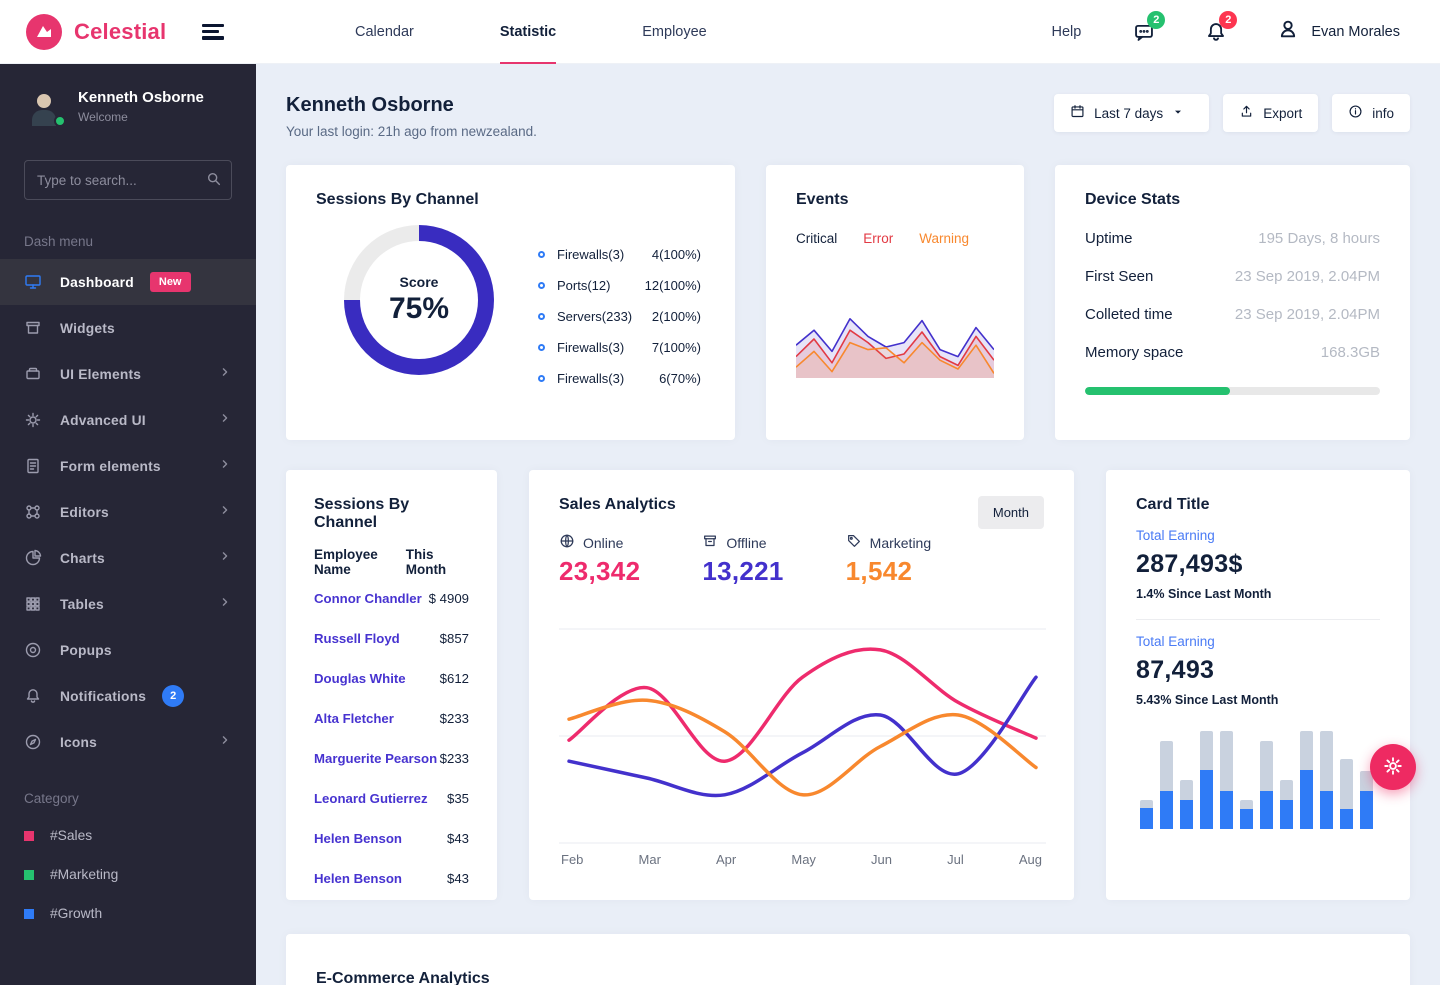 The image size is (1440, 985). I want to click on employee-name-link: Leonard Gutierrez, so click(371, 798).